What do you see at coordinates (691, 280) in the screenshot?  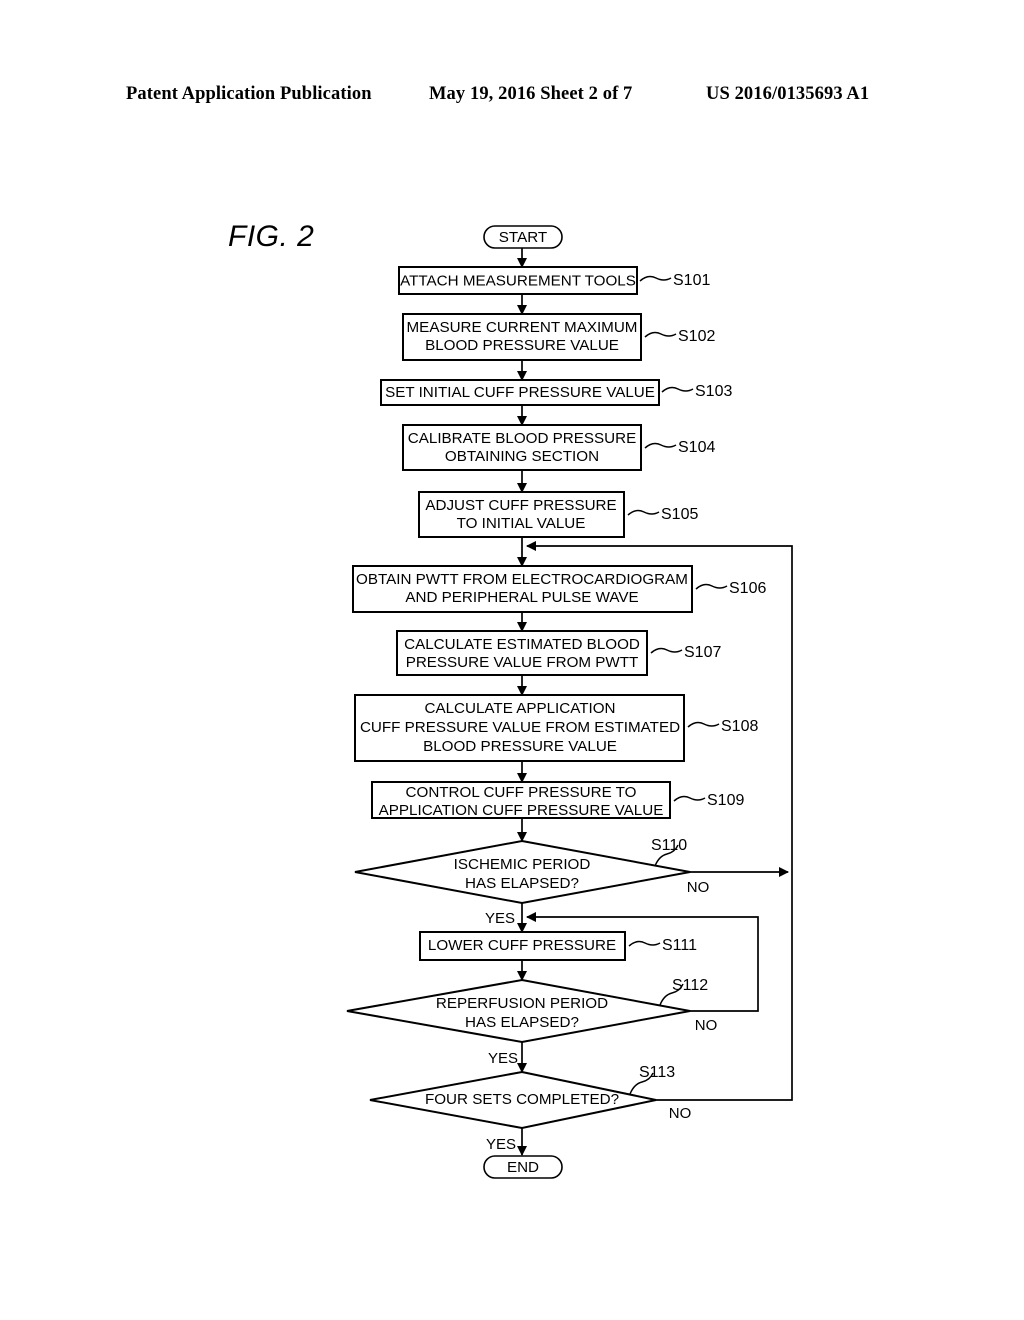 I see `s101-id: S101` at bounding box center [691, 280].